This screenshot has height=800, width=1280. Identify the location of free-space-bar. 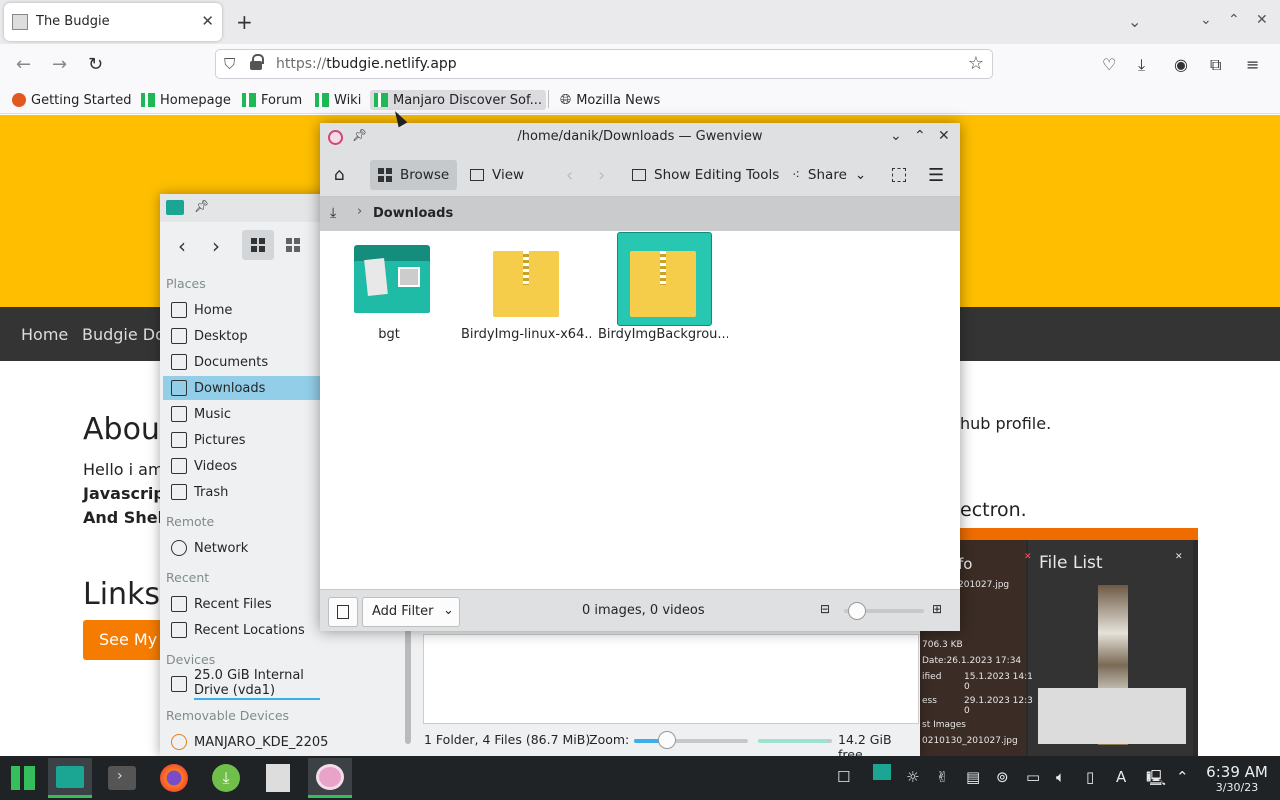
(795, 741).